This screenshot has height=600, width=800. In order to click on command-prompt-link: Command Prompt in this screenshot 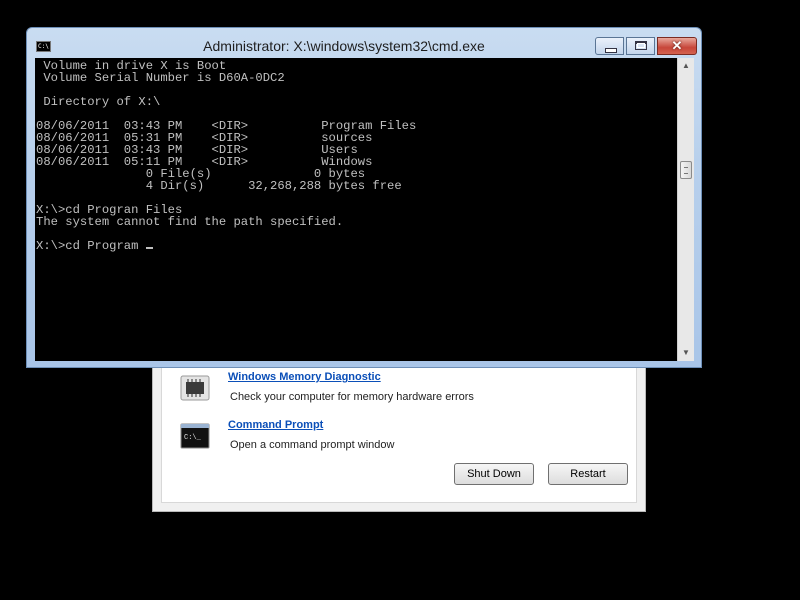, I will do `click(275, 425)`.